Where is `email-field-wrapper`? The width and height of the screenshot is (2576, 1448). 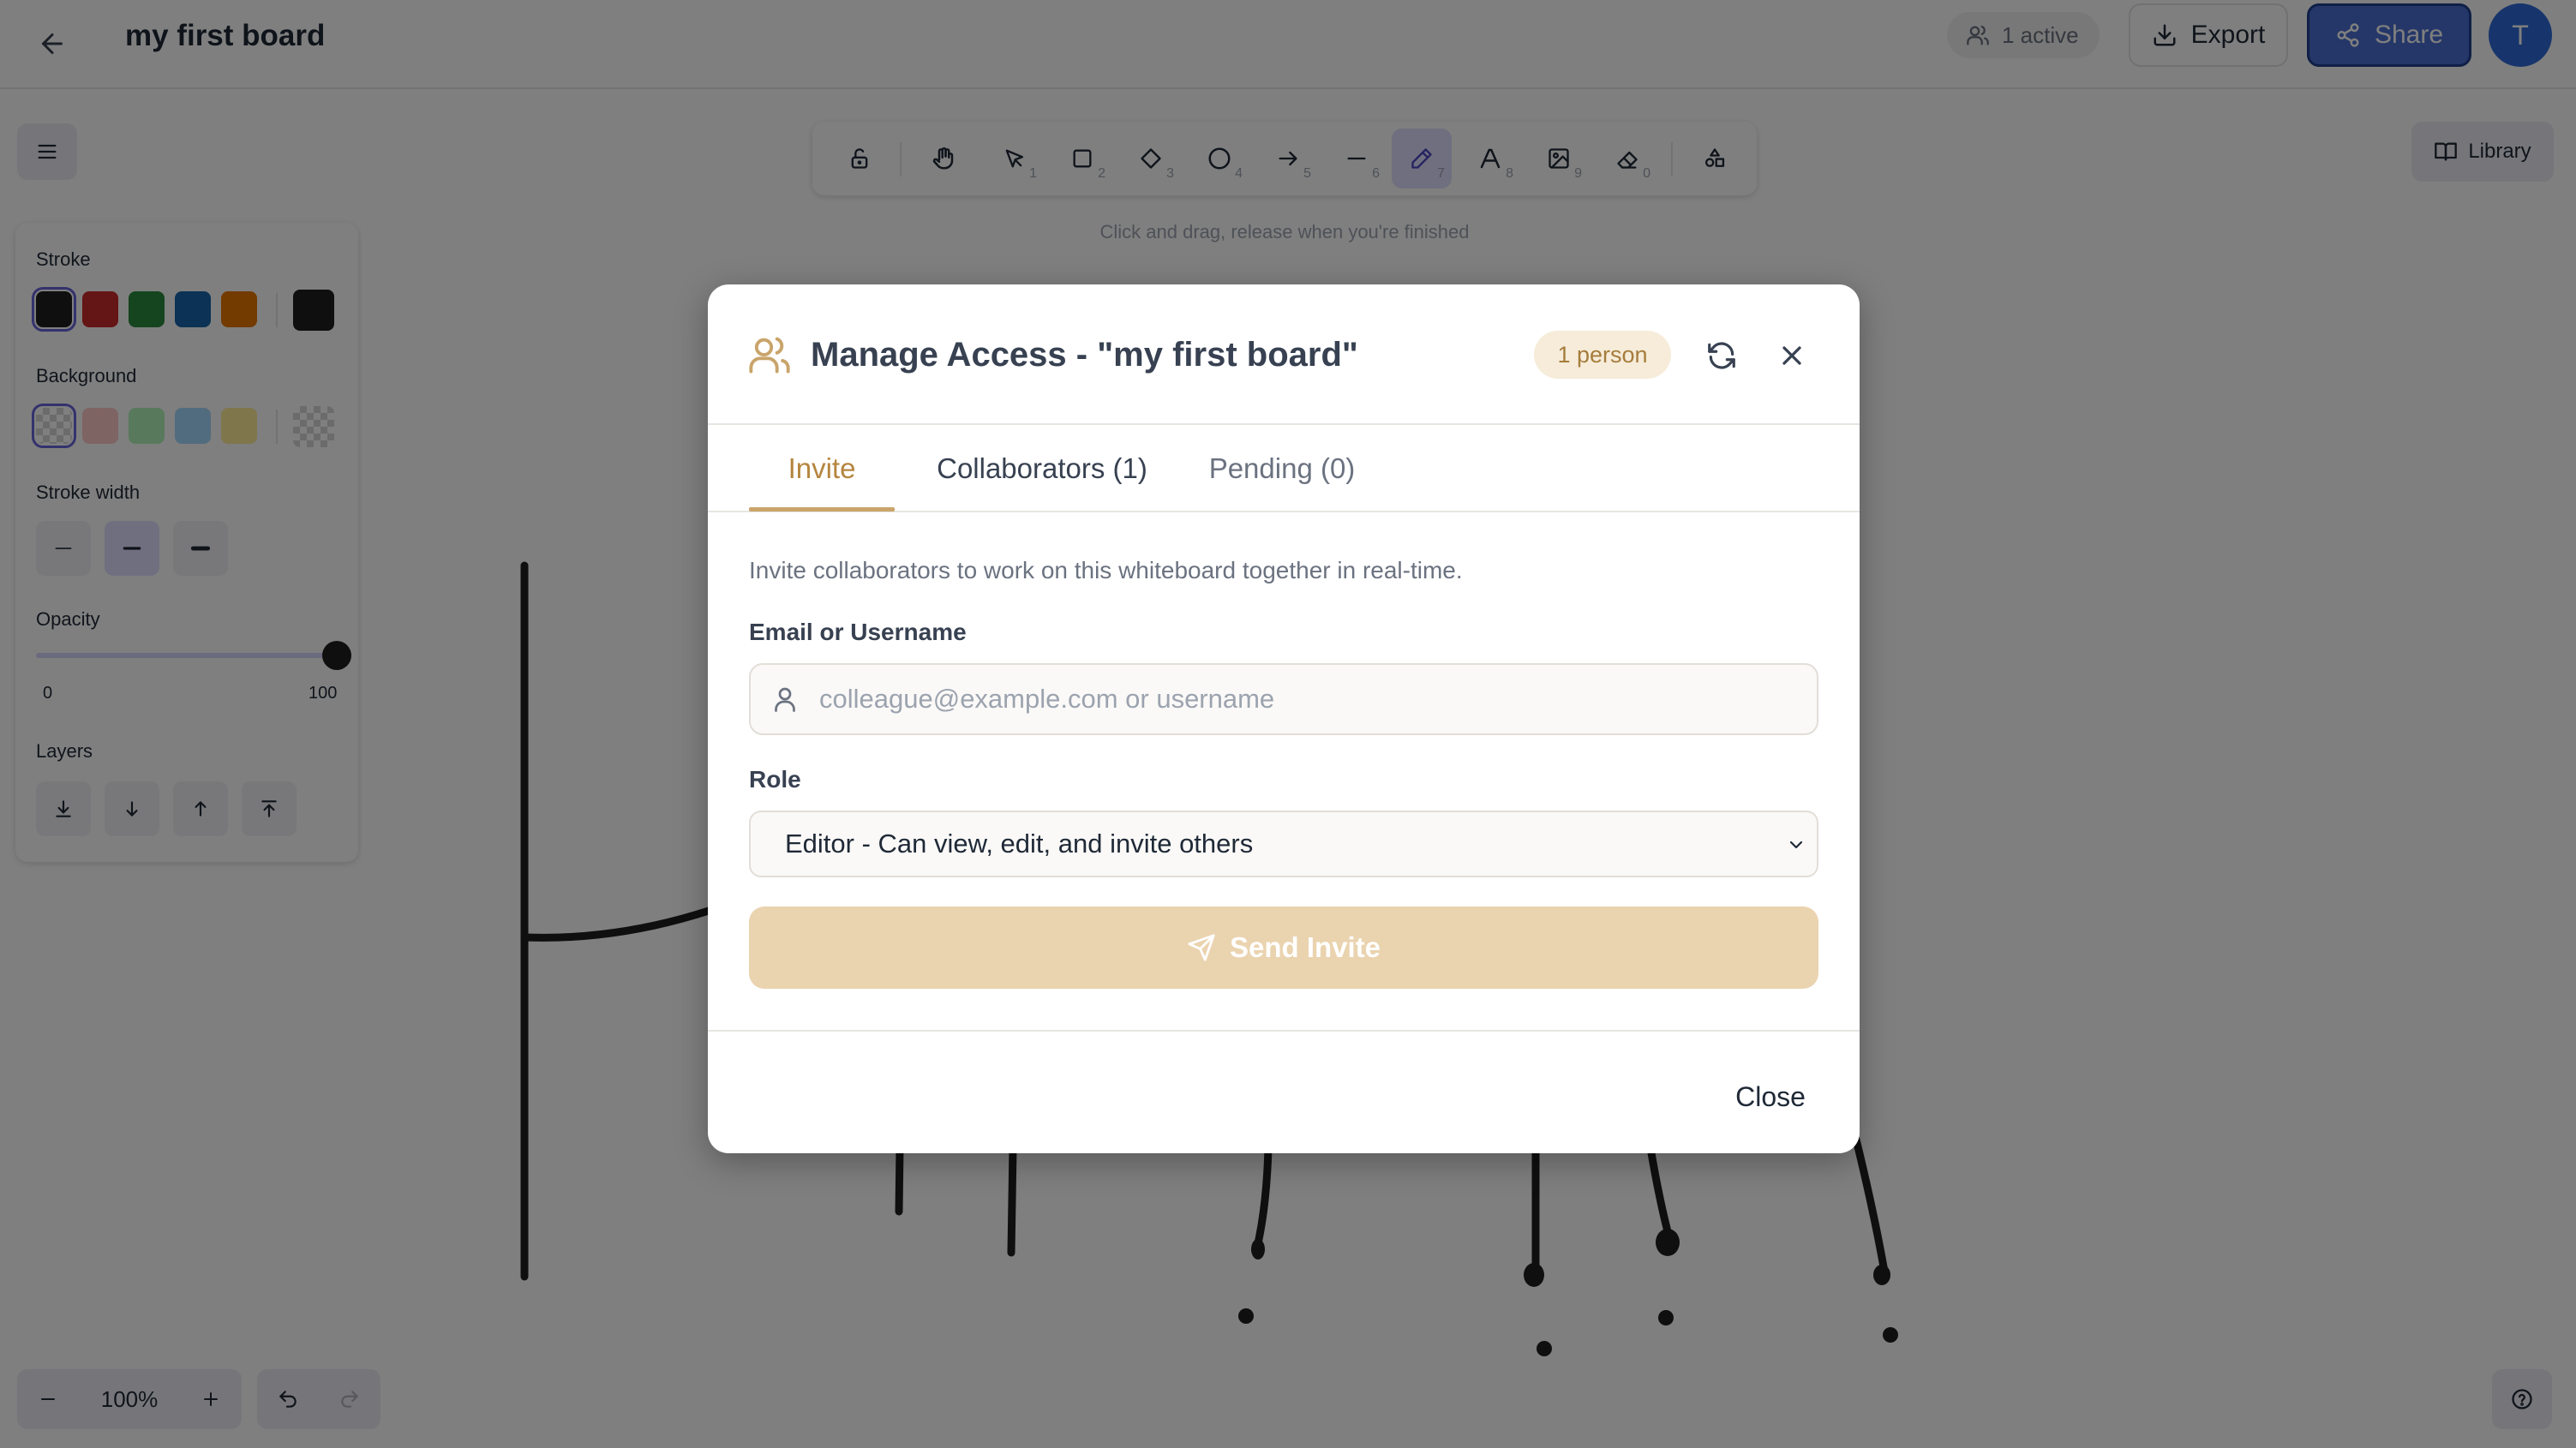
email-field-wrapper is located at coordinates (1283, 699).